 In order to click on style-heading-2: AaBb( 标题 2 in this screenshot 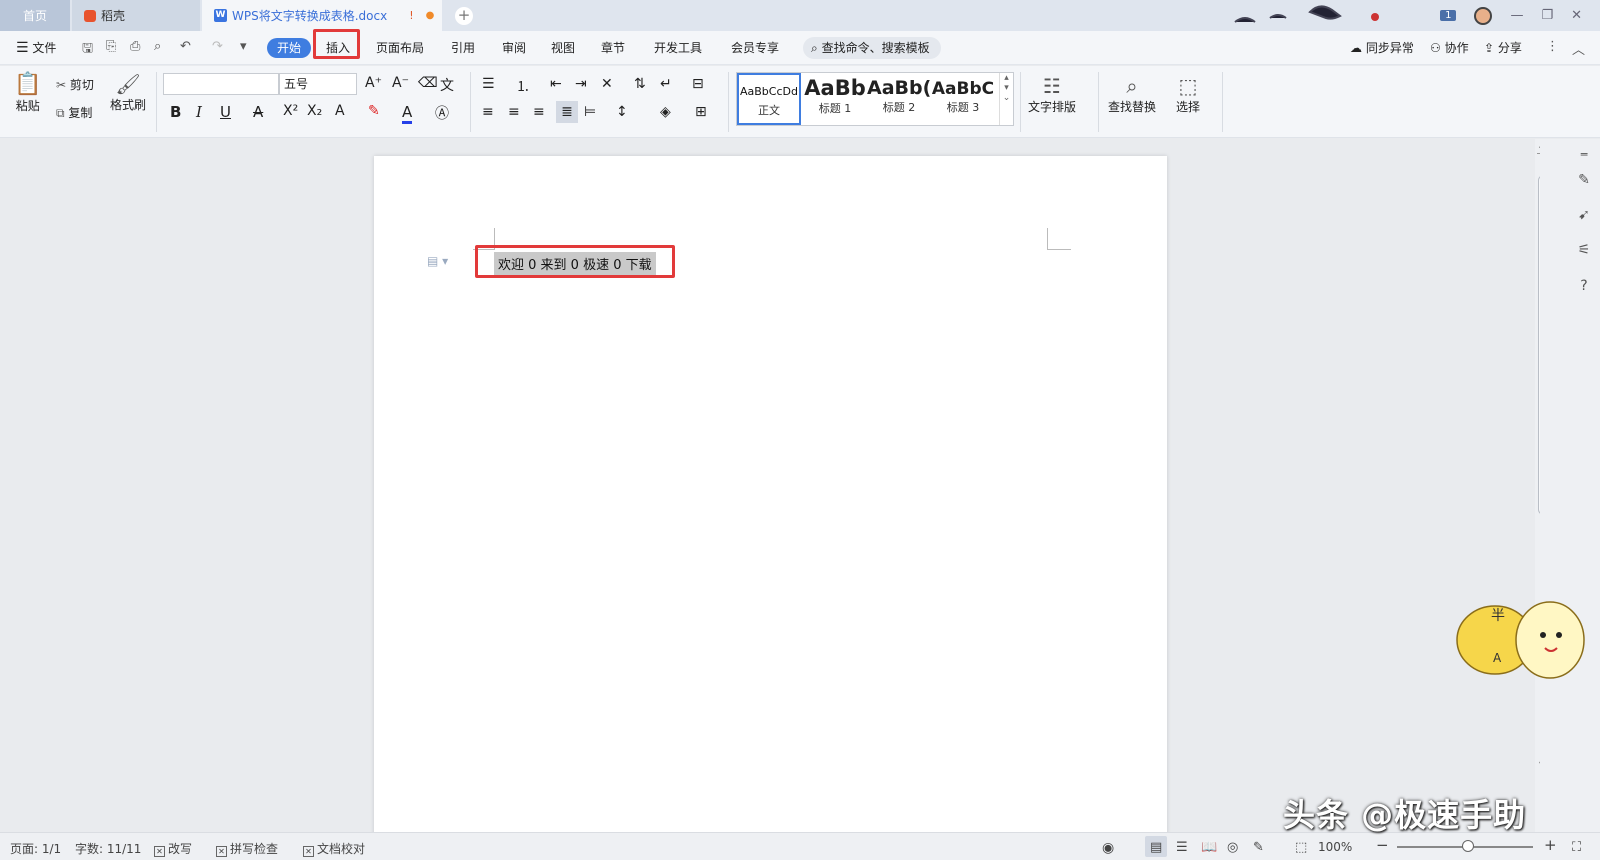, I will do `click(899, 99)`.